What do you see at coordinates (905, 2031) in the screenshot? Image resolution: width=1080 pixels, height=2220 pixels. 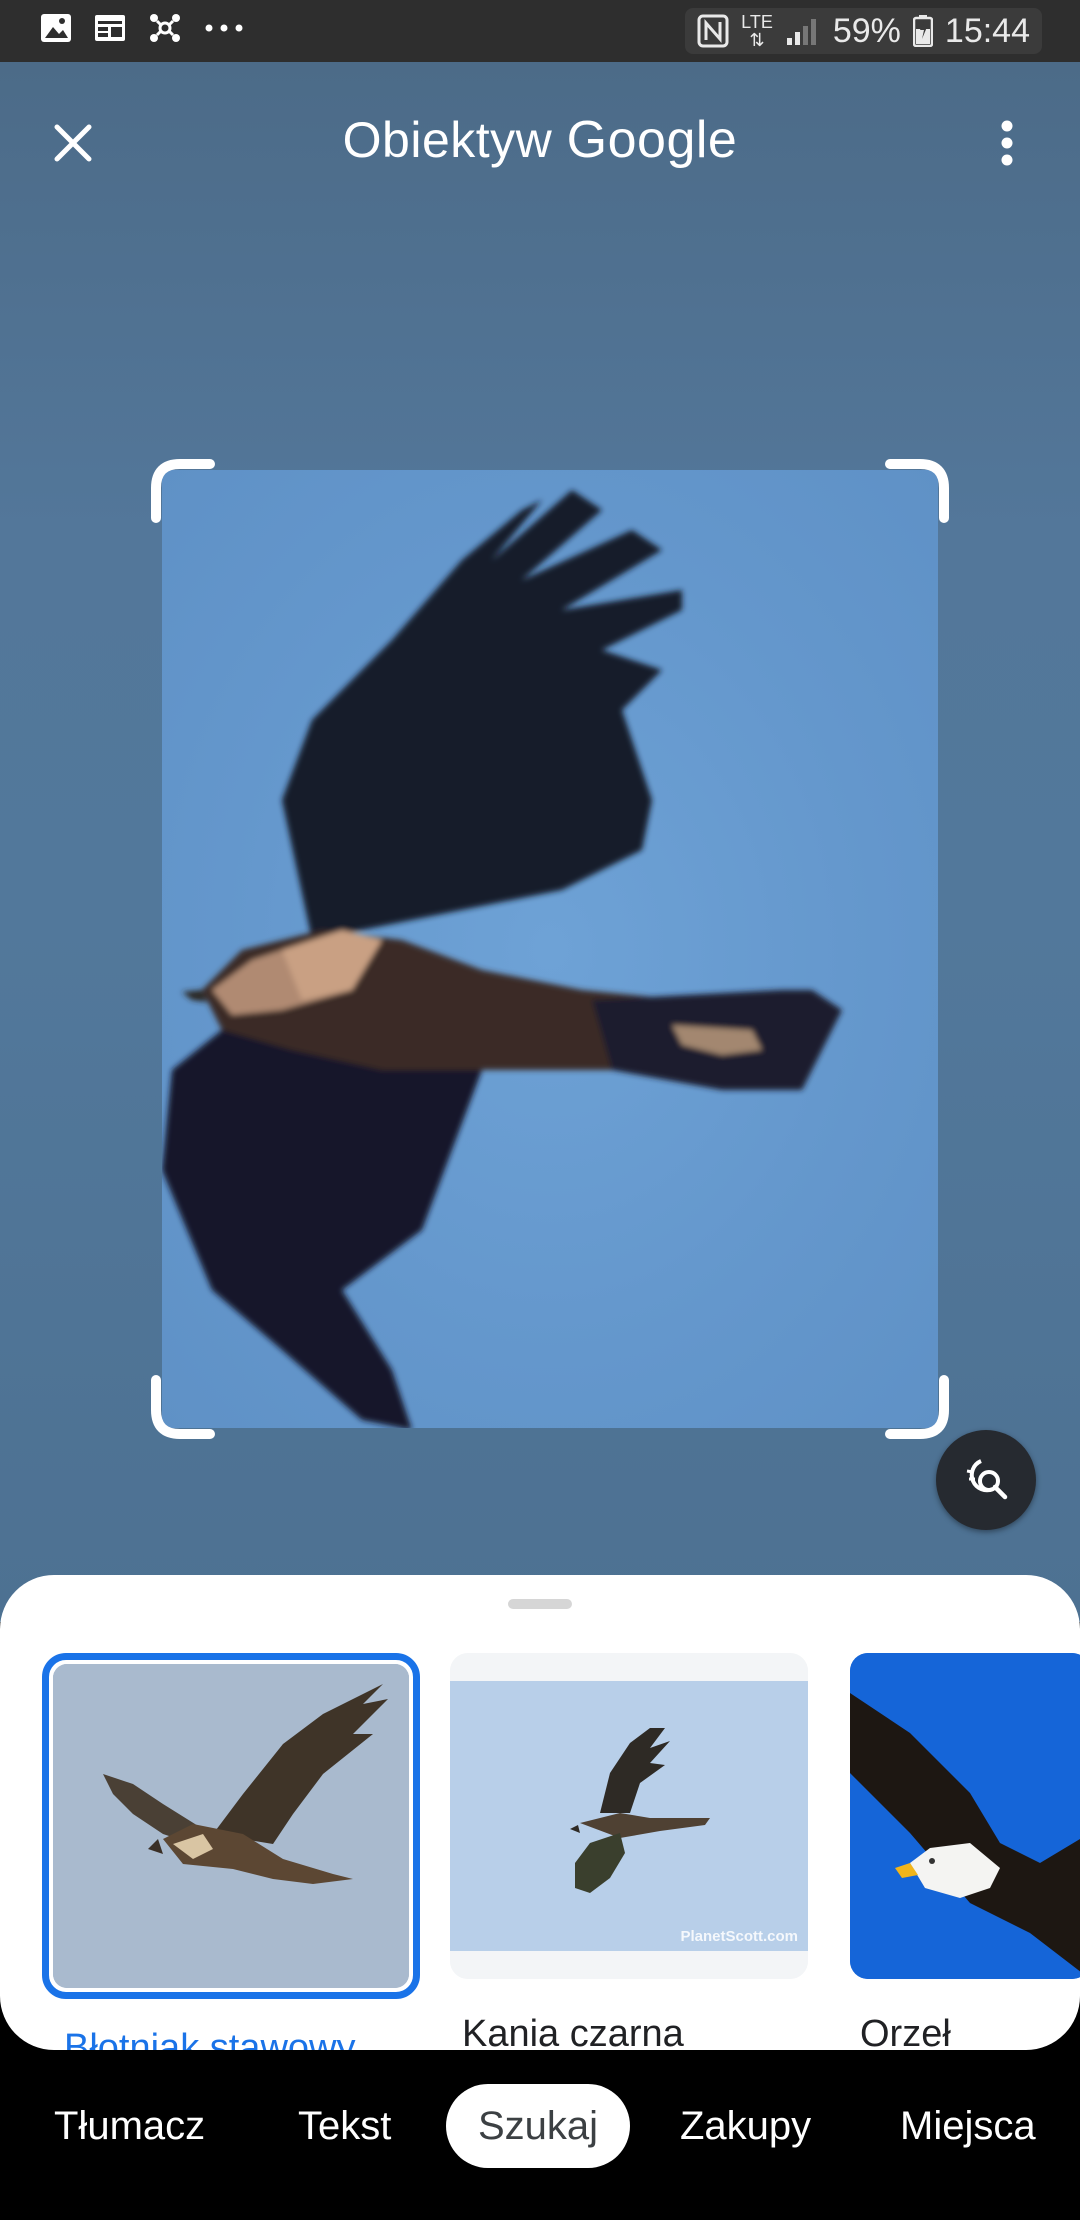 I see `result-label: Orzeł` at bounding box center [905, 2031].